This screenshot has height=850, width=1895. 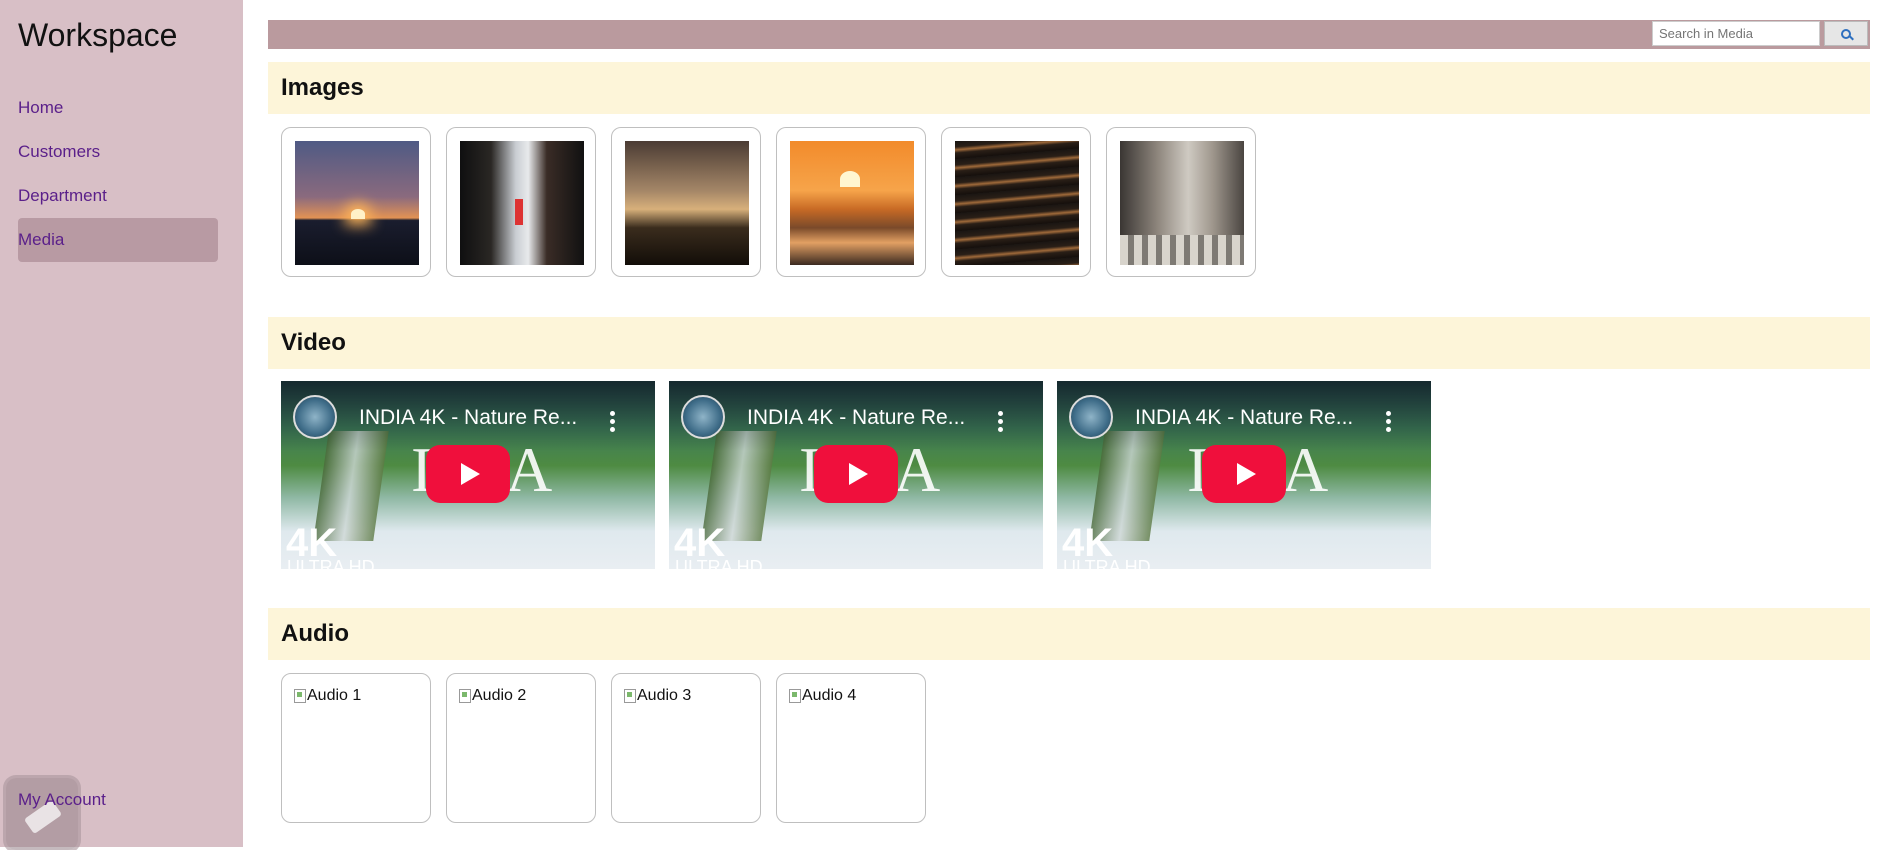 I want to click on video-embed-2: INDIA 4K - Nature Re... I A 4K ULTRA HD, so click(x=856, y=475).